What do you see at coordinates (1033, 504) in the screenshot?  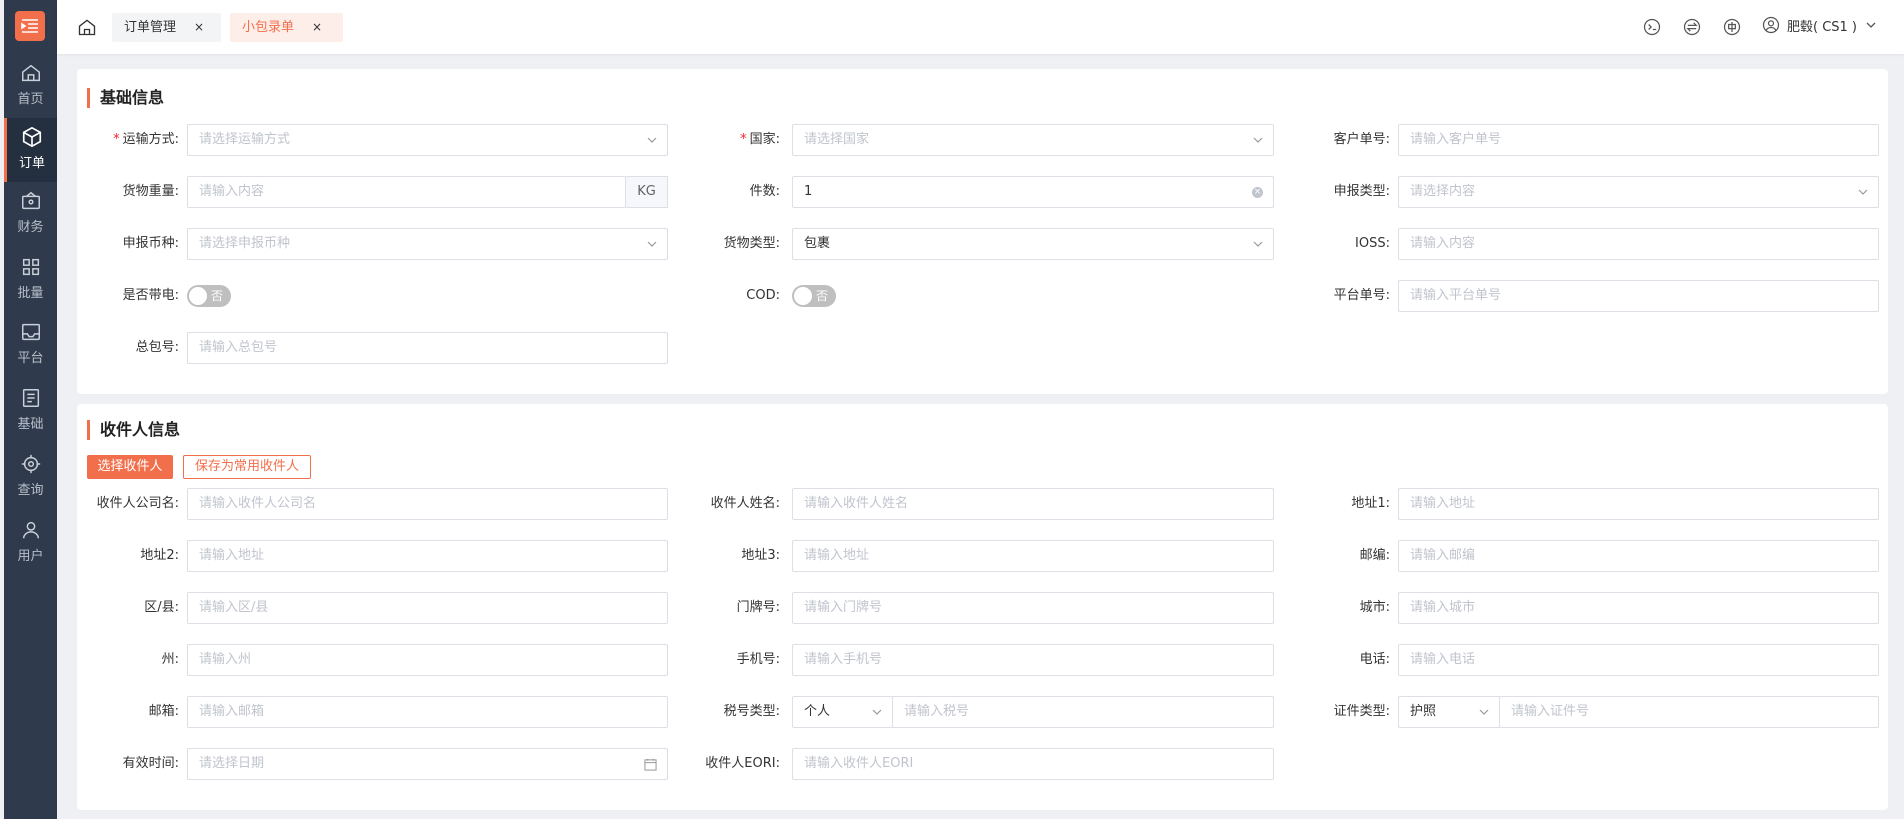 I see `recipient-name-input: 请输入收件人姓名` at bounding box center [1033, 504].